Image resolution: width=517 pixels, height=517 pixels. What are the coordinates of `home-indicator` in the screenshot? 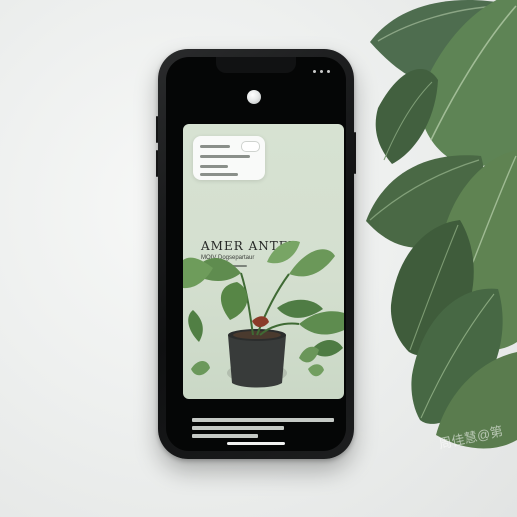 It's located at (256, 443).